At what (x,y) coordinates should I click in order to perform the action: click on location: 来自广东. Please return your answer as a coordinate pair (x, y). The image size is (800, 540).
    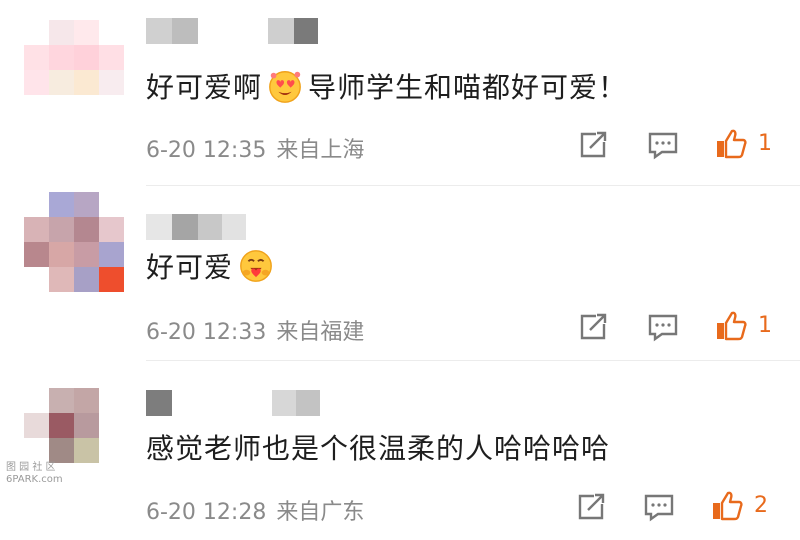
    Looking at the image, I should click on (320, 512).